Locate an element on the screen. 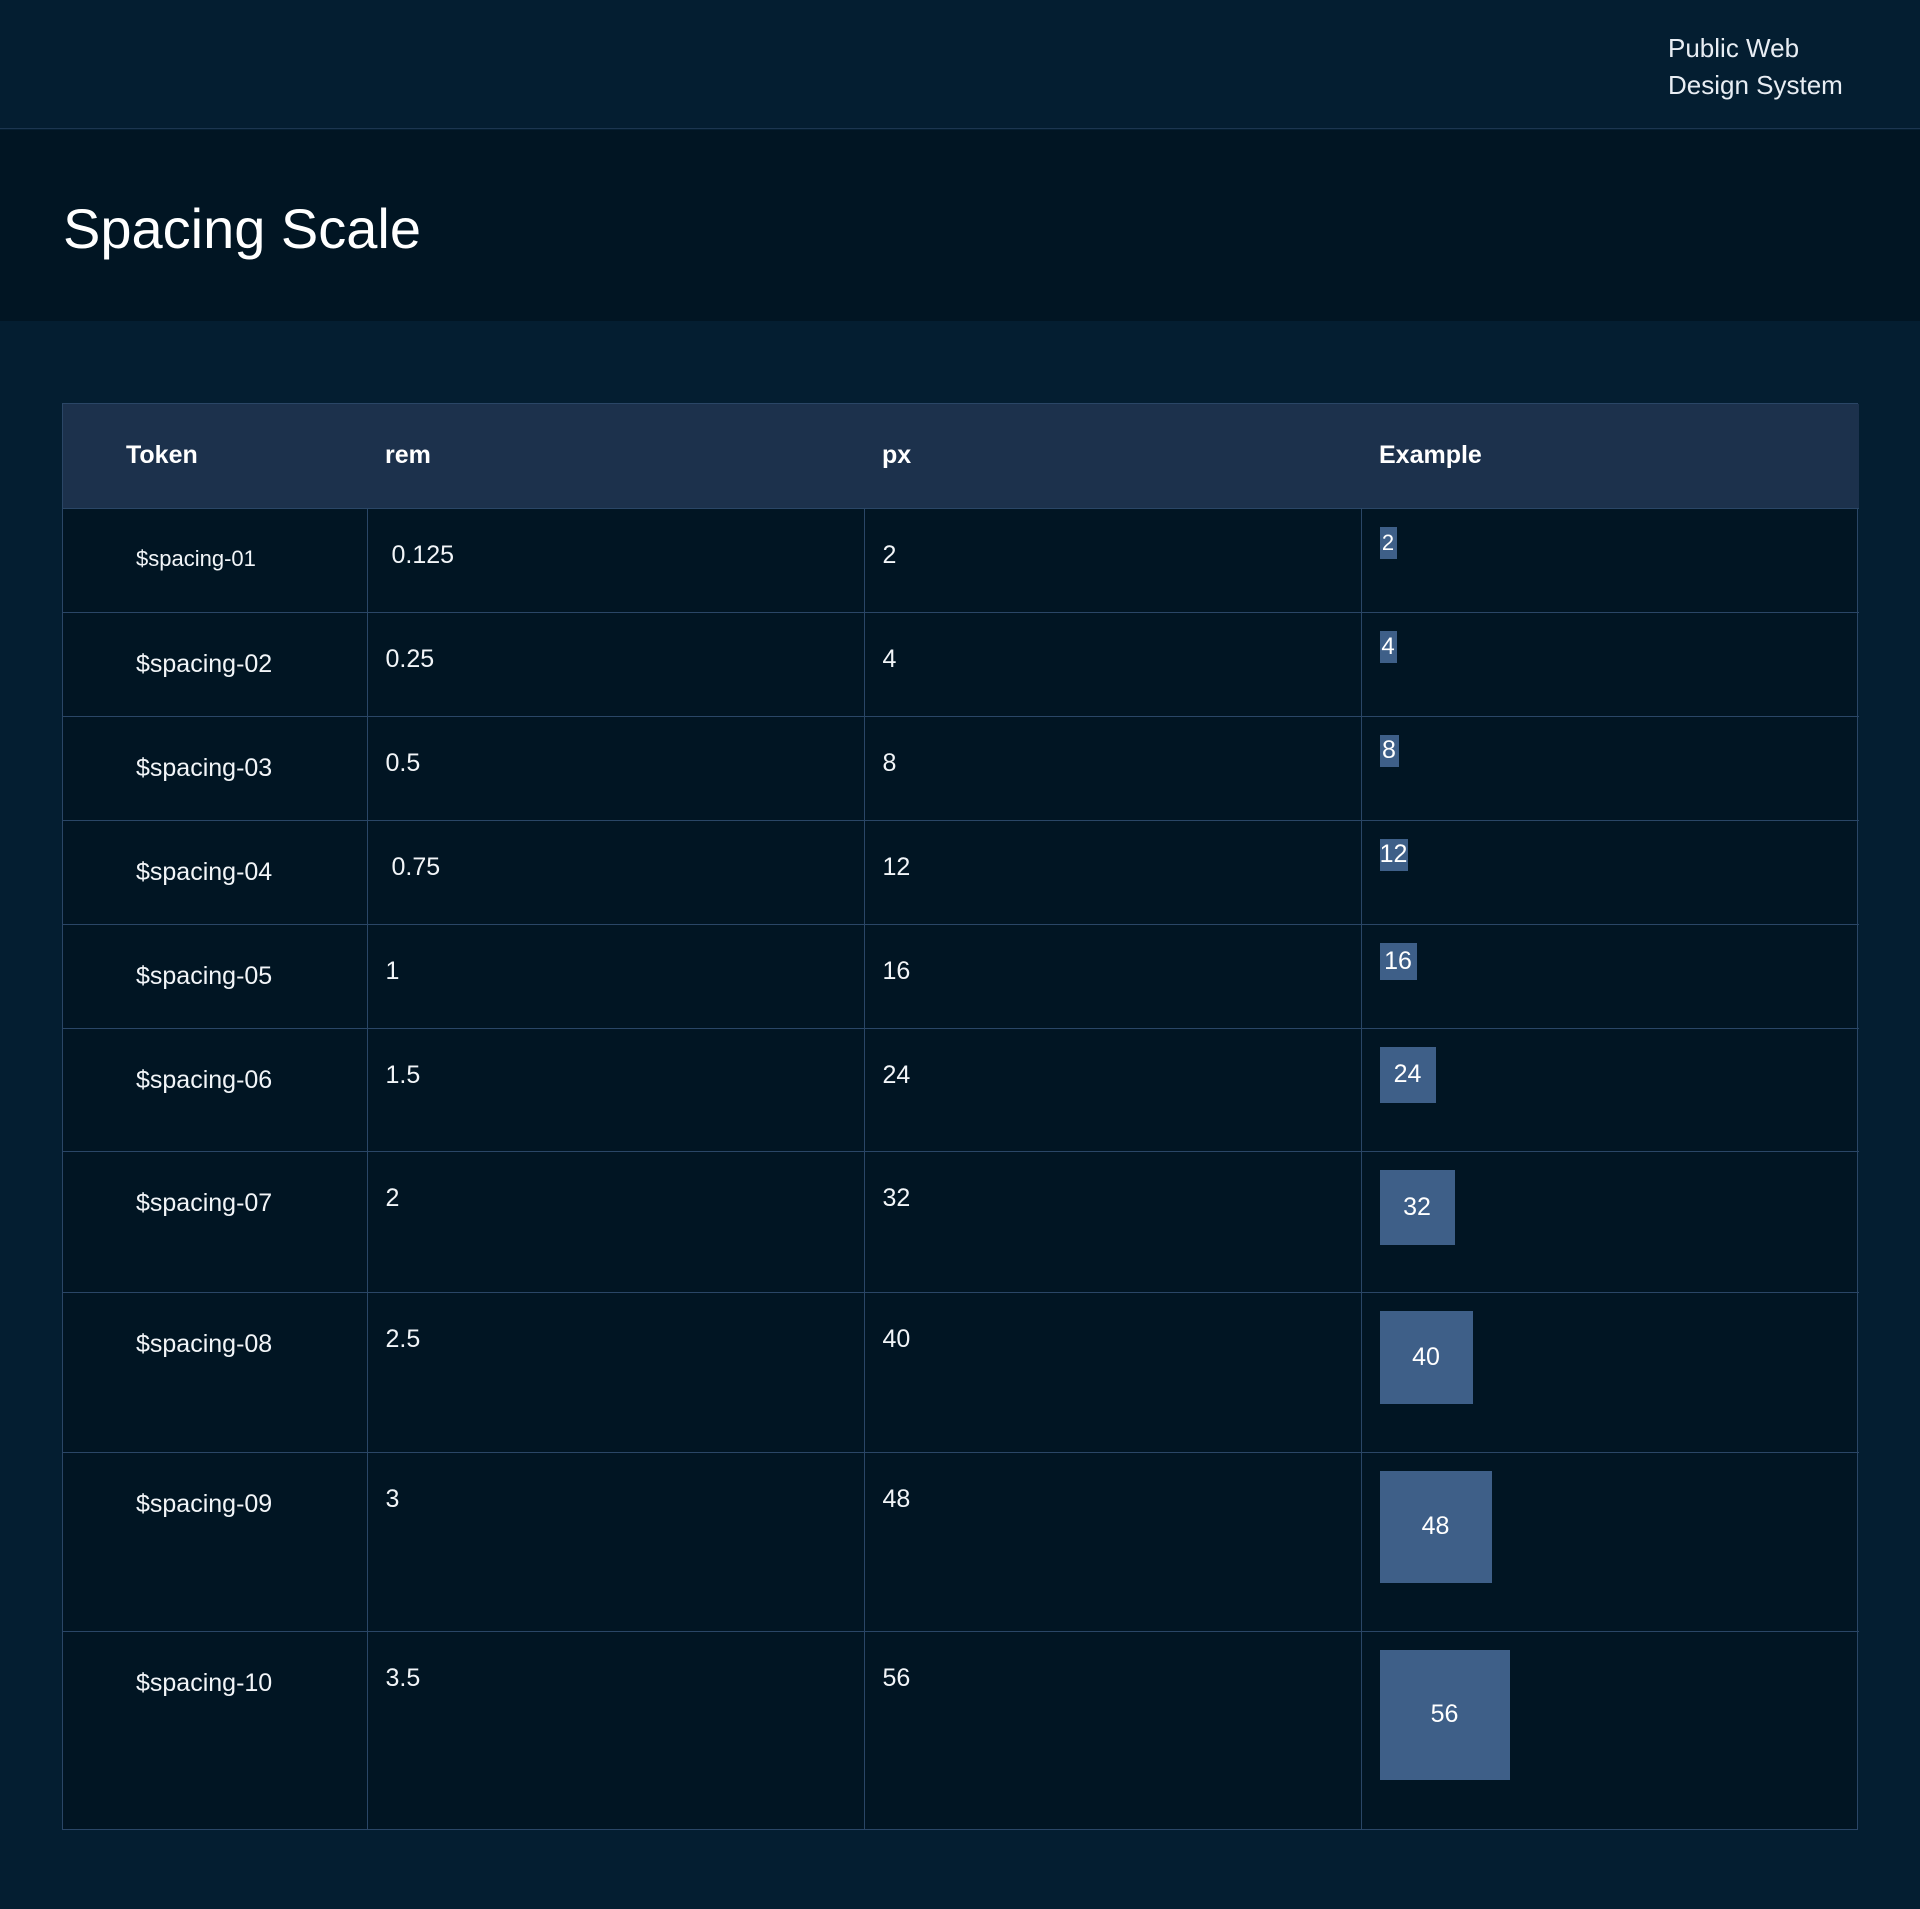 The image size is (1920, 1909). column-header-rem: rem is located at coordinates (408, 455).